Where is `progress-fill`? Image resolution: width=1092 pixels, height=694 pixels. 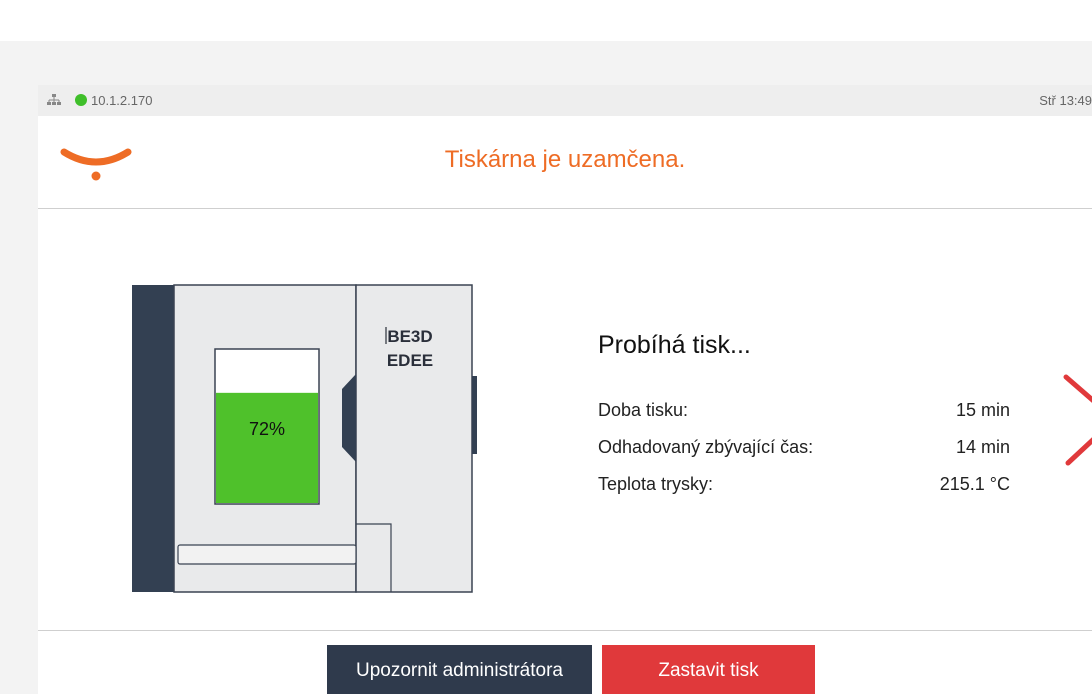 progress-fill is located at coordinates (267, 447).